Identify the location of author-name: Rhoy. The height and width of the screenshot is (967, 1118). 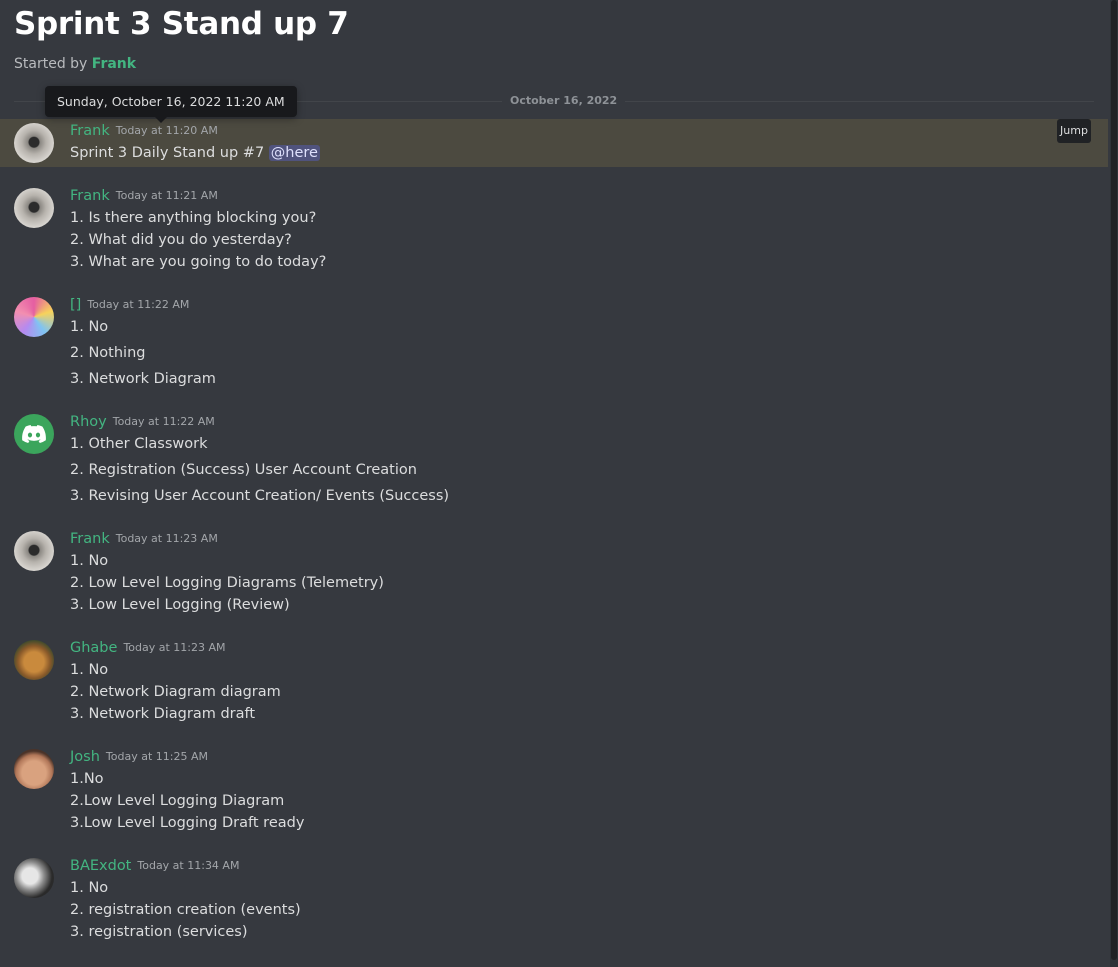
(88, 422).